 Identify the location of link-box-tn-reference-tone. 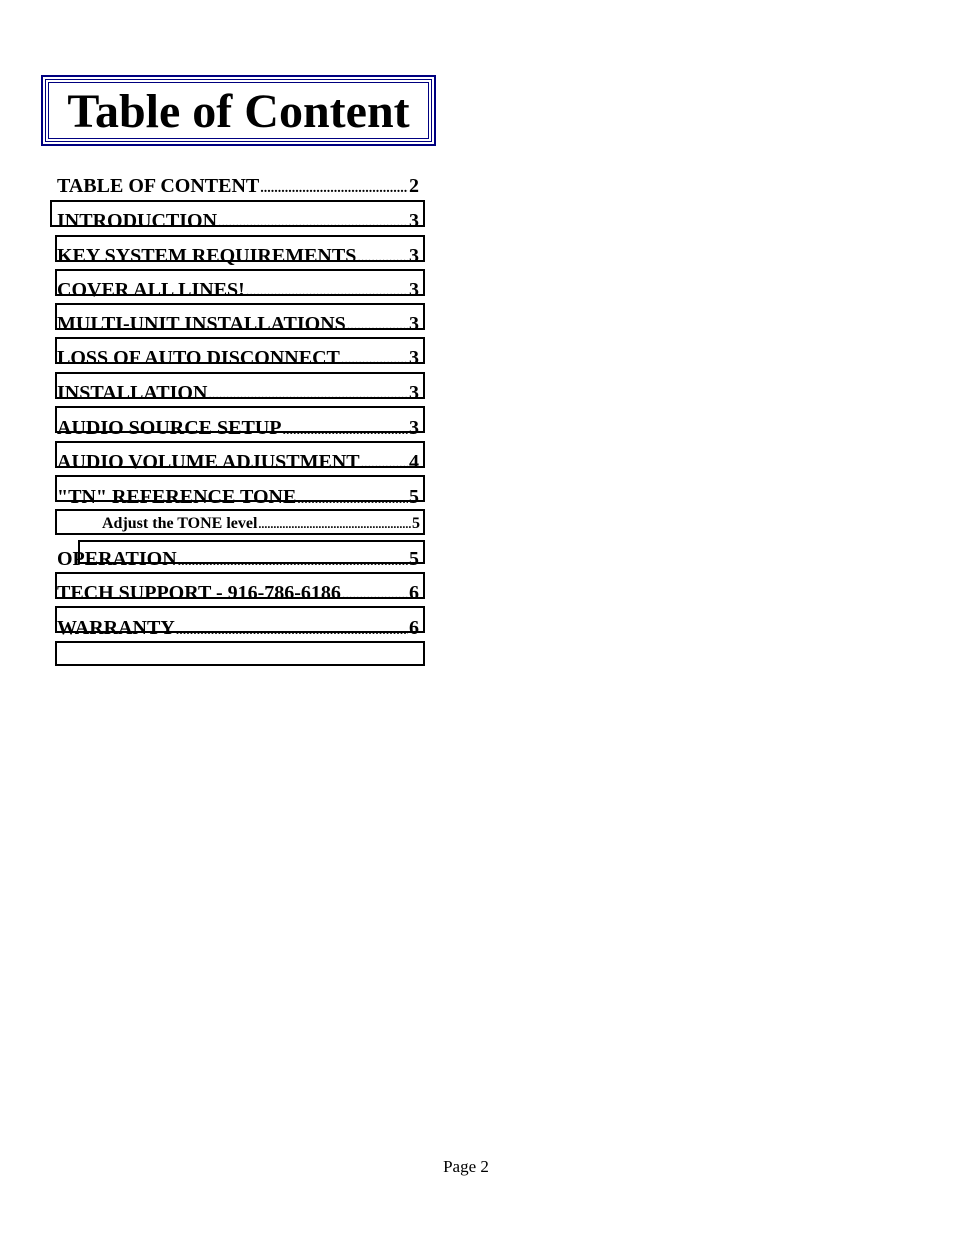
(240, 488).